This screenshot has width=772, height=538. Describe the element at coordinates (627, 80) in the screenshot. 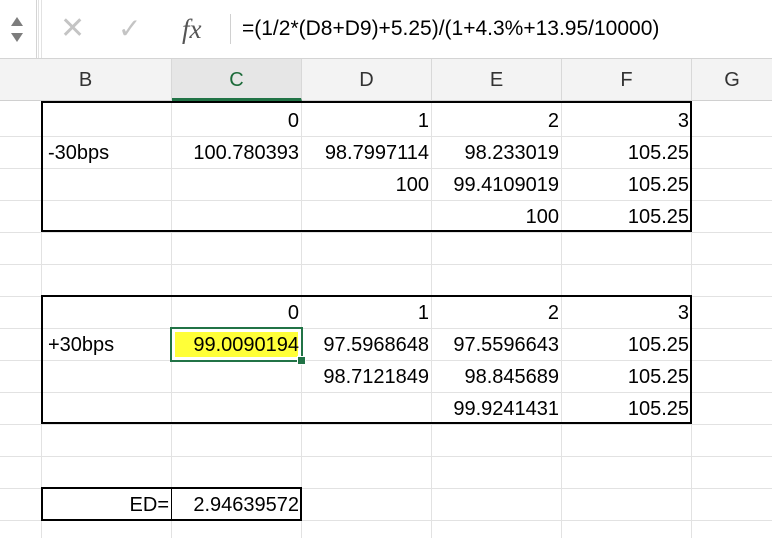

I see `column-header-f: F` at that location.